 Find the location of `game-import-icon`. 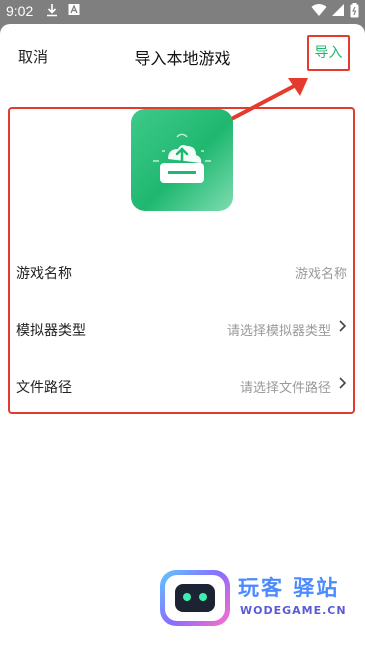

game-import-icon is located at coordinates (182, 160).